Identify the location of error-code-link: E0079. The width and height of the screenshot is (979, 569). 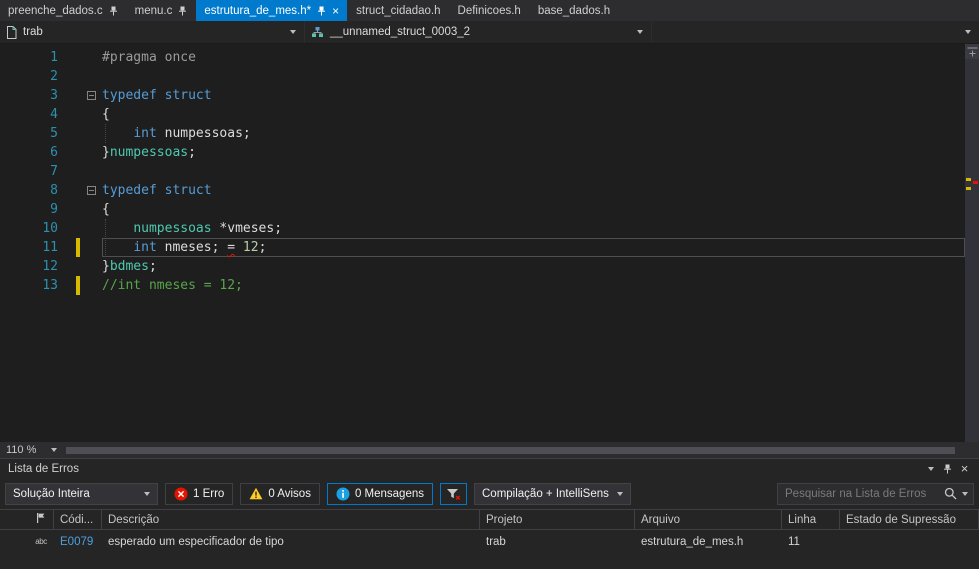
(76, 542).